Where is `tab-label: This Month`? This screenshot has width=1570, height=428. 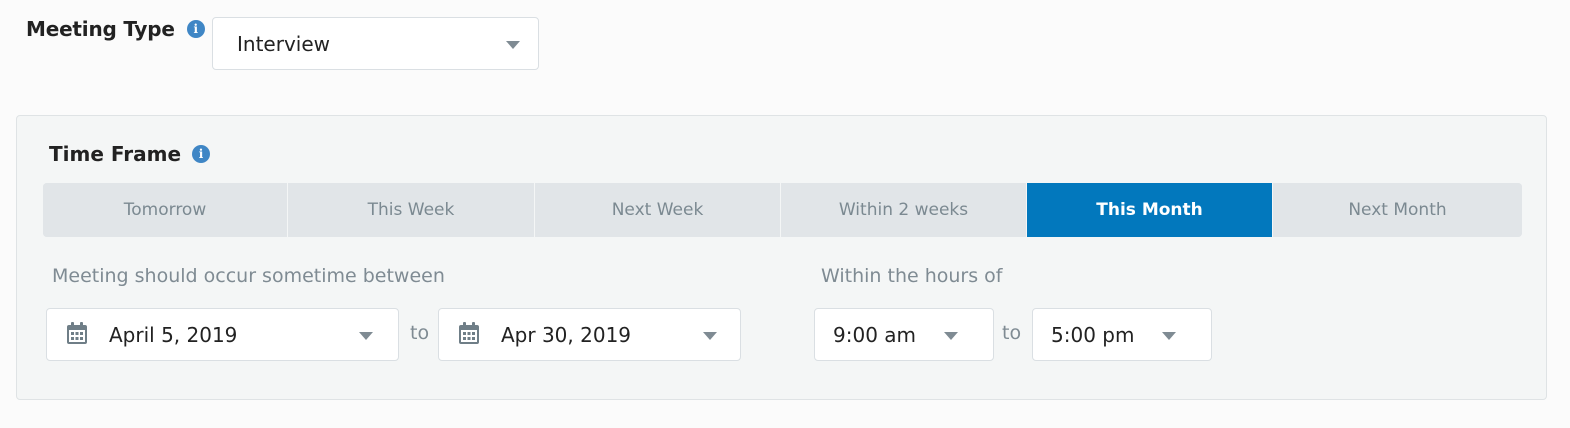 tab-label: This Month is located at coordinates (1149, 210).